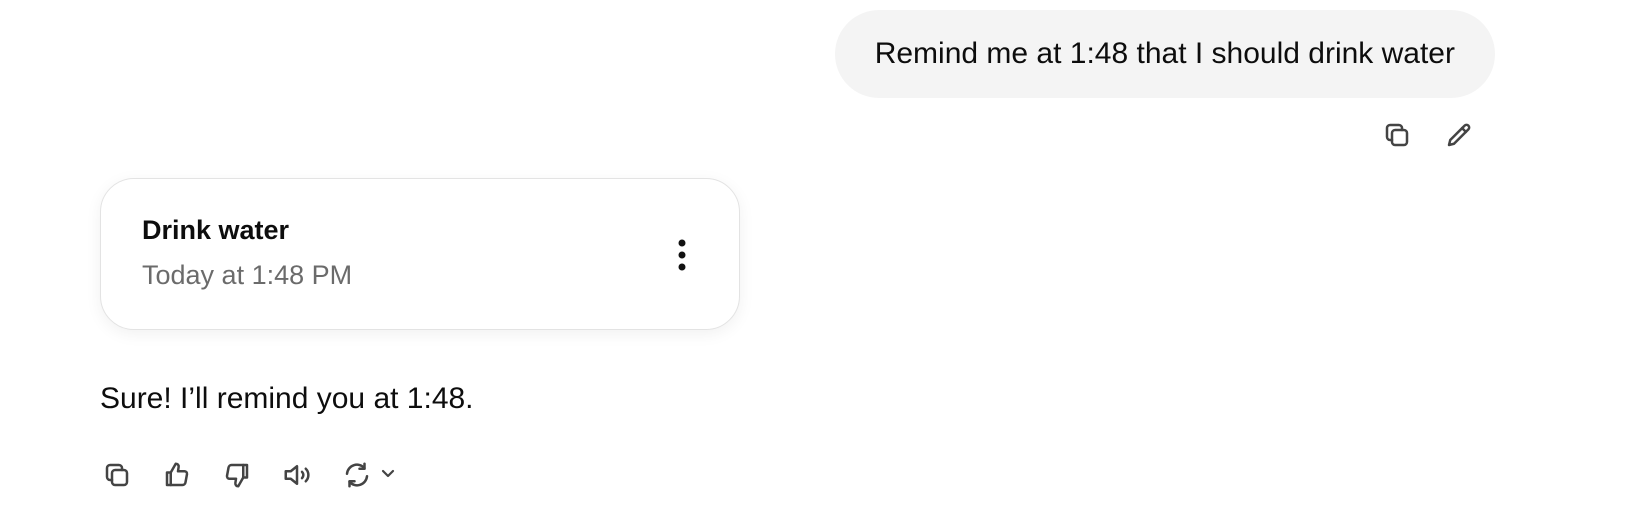 This screenshot has width=1648, height=510. I want to click on reminder-time: Today at 1:48 PM, so click(247, 275).